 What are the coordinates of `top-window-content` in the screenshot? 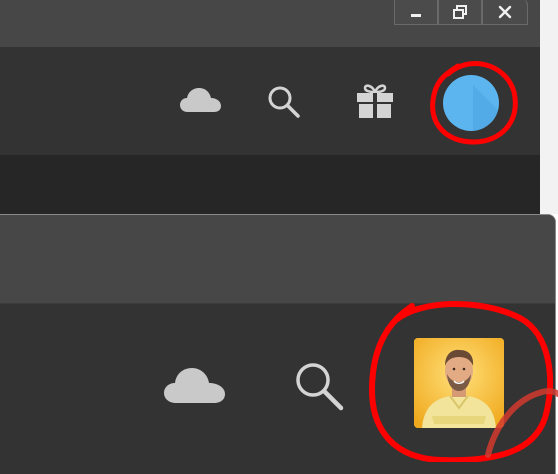 It's located at (270, 184).